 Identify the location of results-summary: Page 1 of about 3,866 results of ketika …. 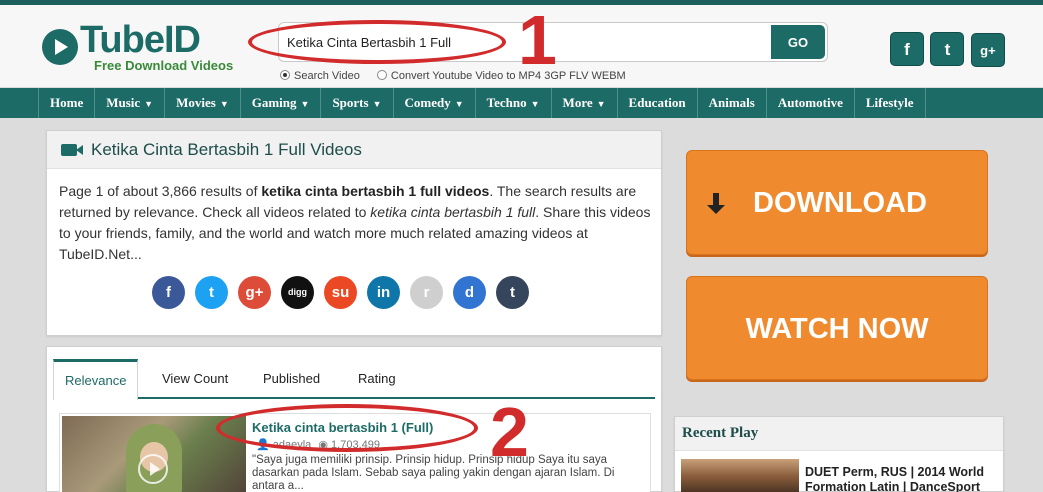
(355, 222).